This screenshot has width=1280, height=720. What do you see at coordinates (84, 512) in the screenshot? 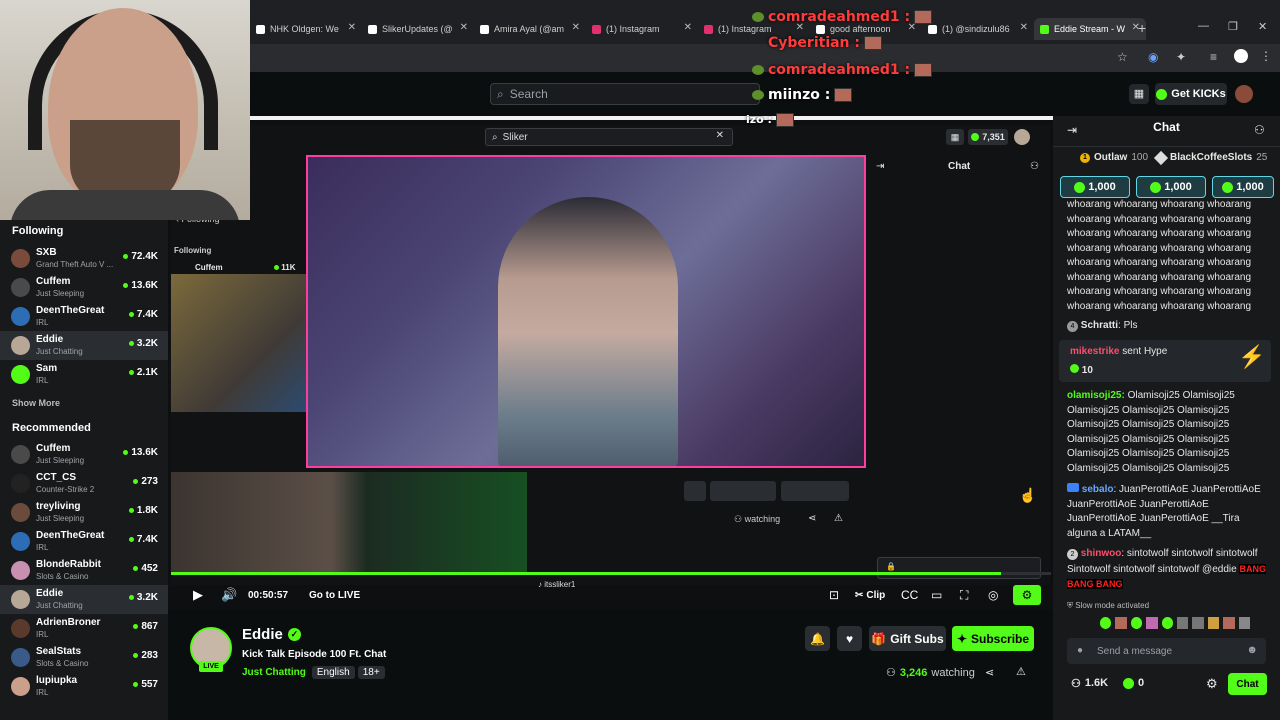
I see `sidebar-channel-treyliving: treyliving Just Sleeping 1.8K` at bounding box center [84, 512].